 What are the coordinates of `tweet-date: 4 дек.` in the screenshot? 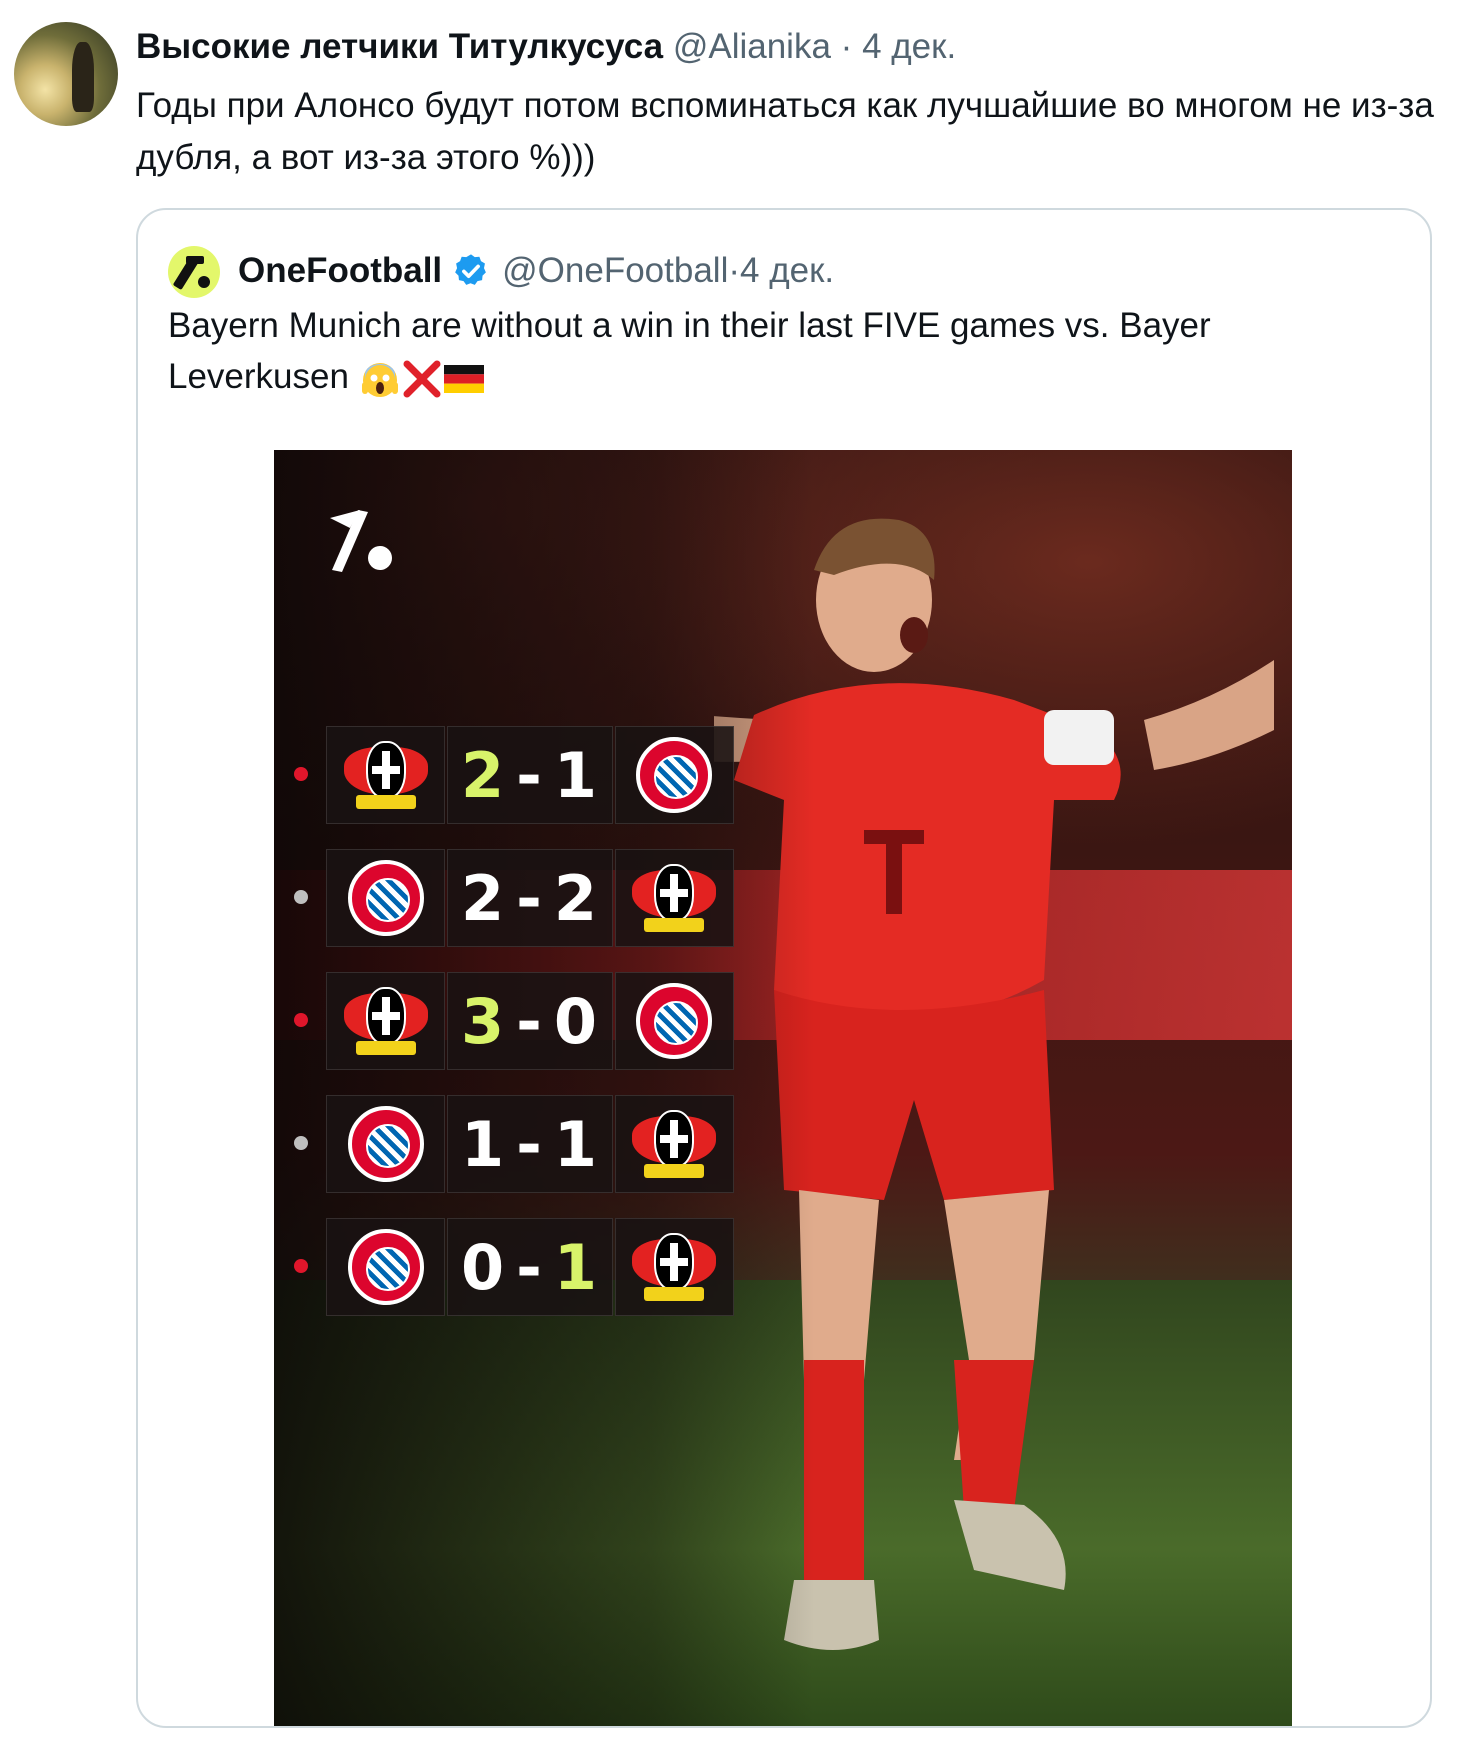 It's located at (909, 46).